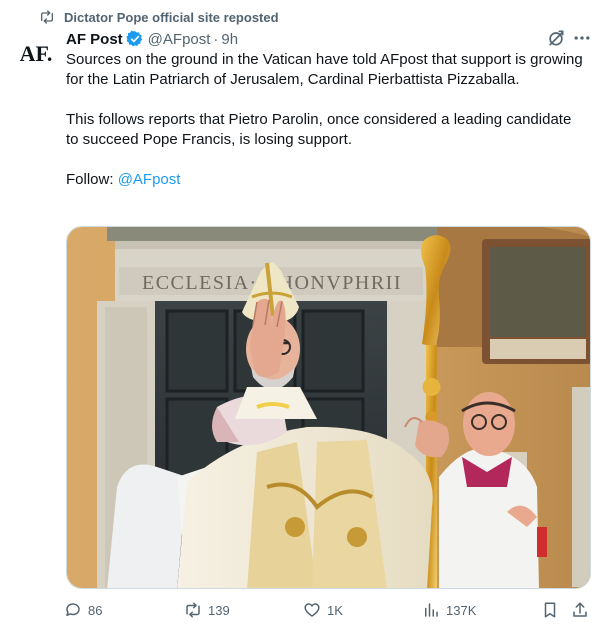 The width and height of the screenshot is (609, 633). Describe the element at coordinates (95, 610) in the screenshot. I see `reply-count: 86` at that location.